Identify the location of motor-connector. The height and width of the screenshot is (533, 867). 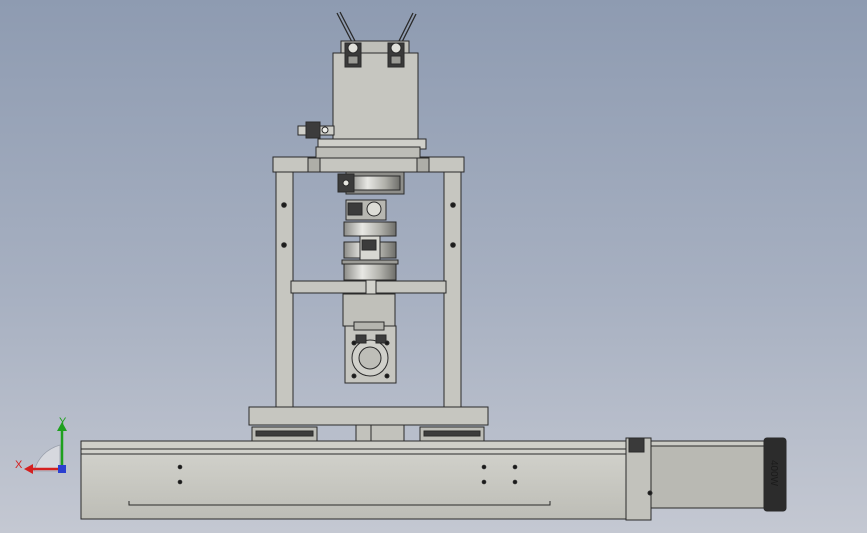
(636, 445).